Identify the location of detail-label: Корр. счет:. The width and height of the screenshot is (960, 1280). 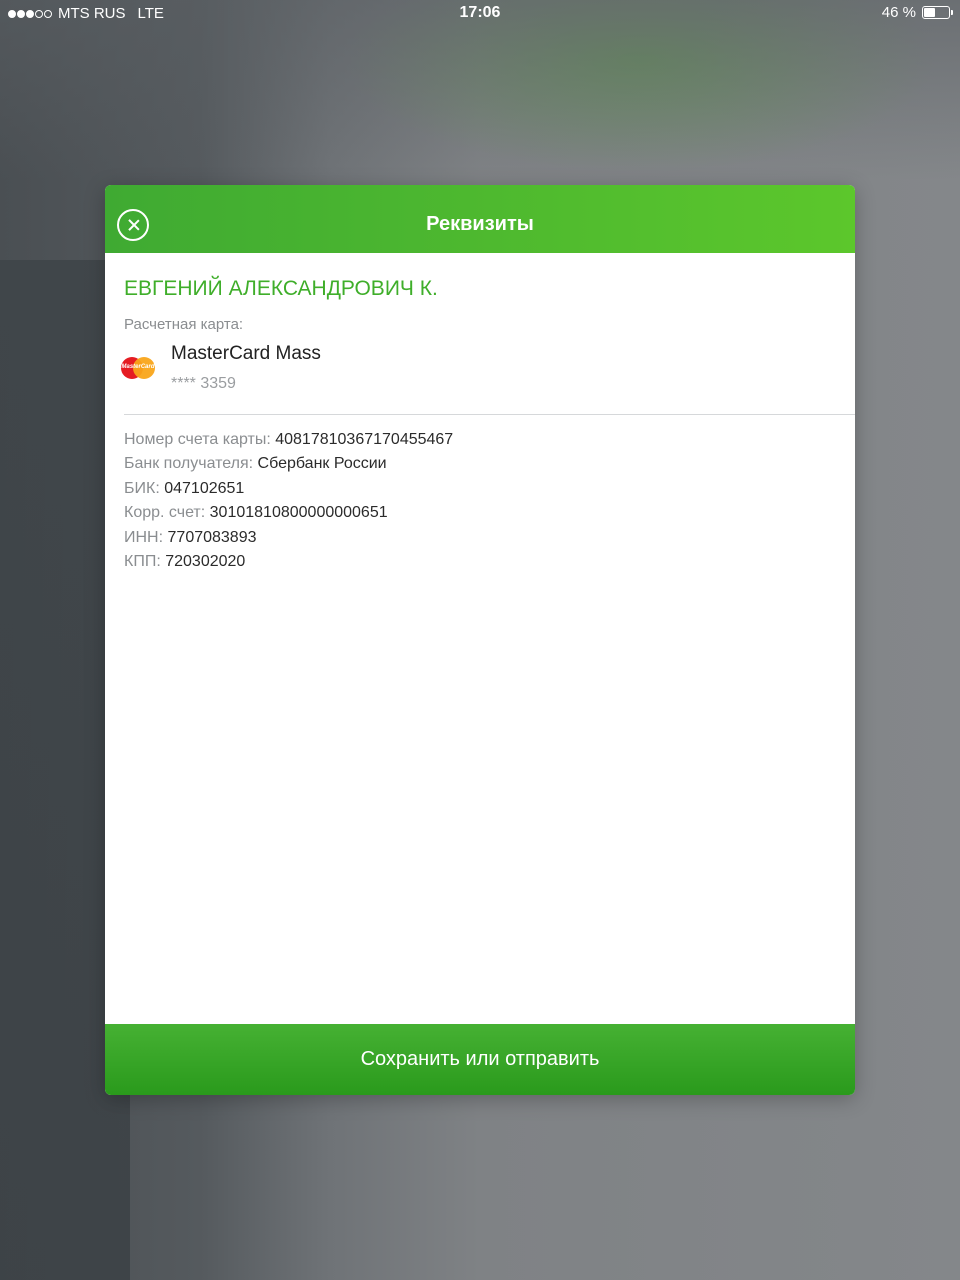
(165, 513).